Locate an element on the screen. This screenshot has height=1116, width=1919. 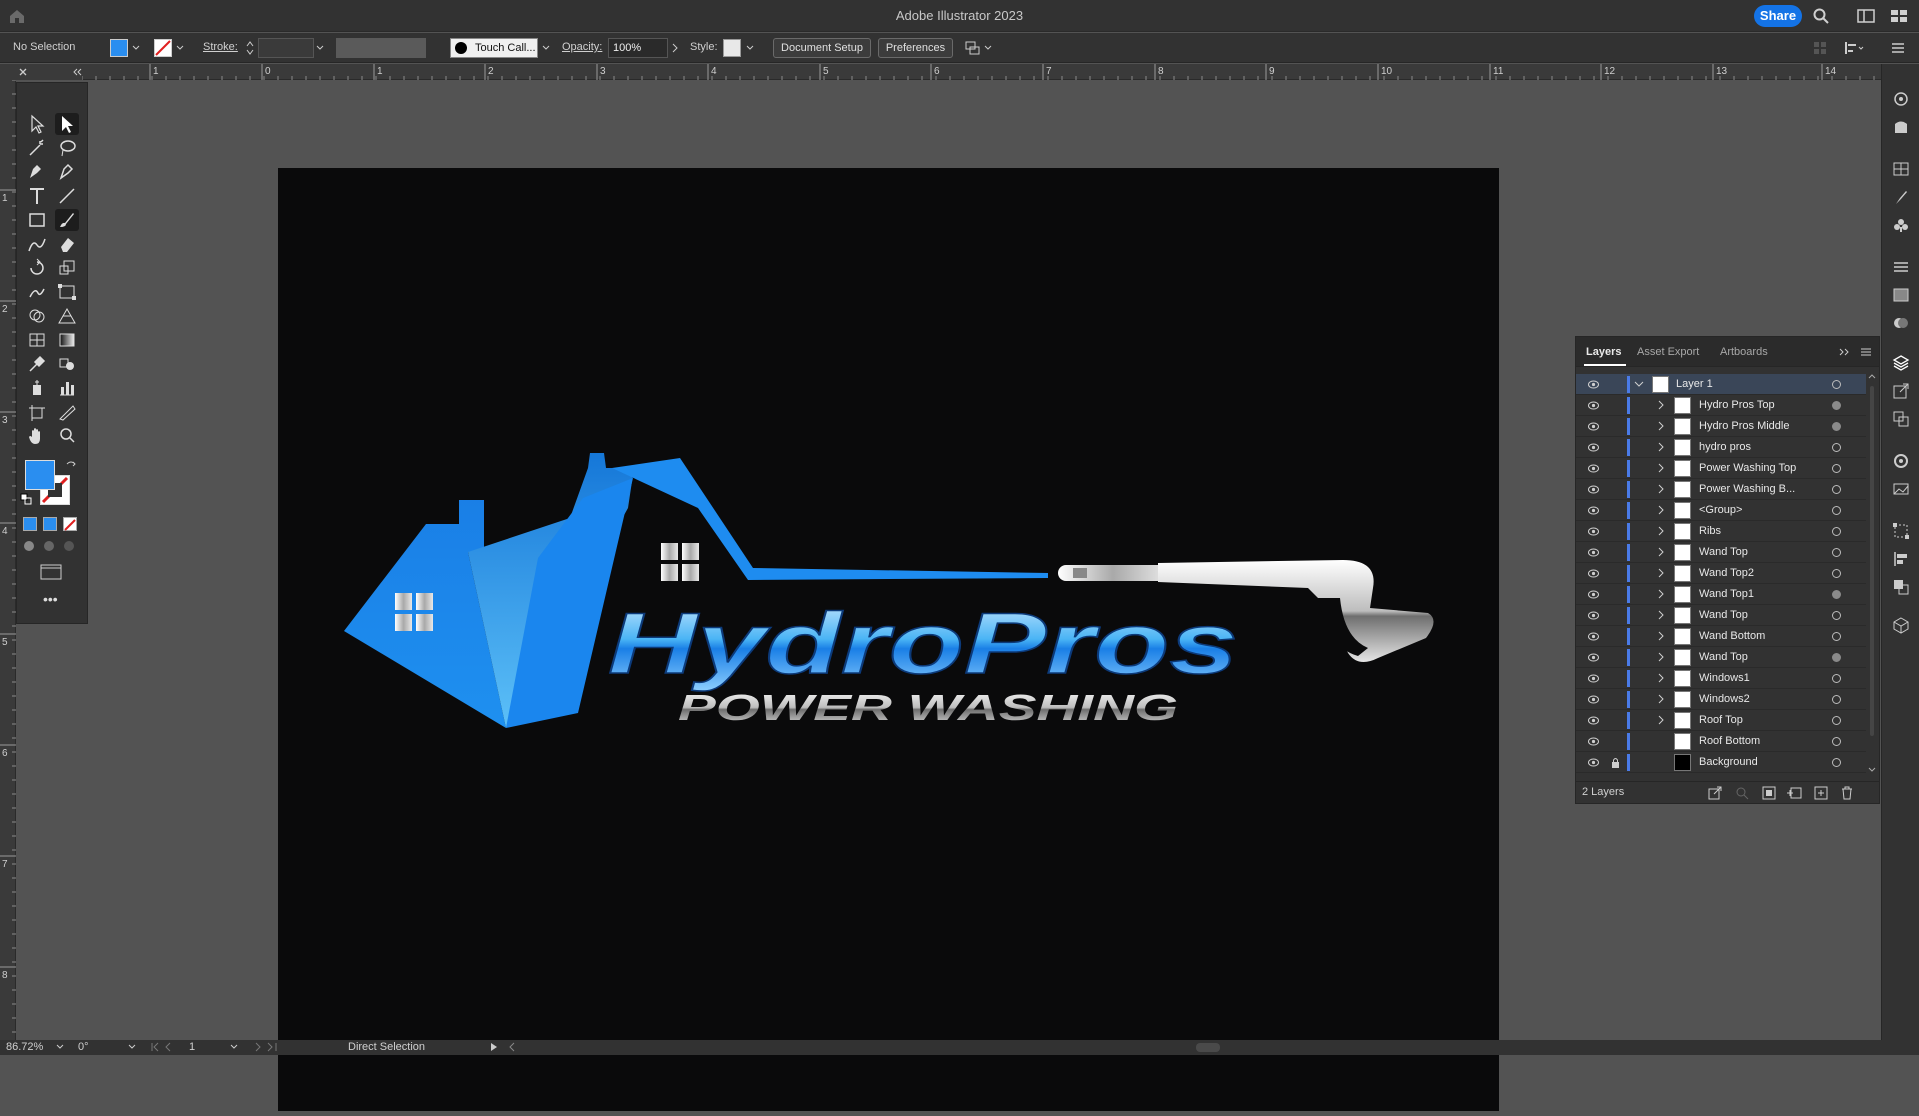
stroke-weight-field is located at coordinates (286, 48).